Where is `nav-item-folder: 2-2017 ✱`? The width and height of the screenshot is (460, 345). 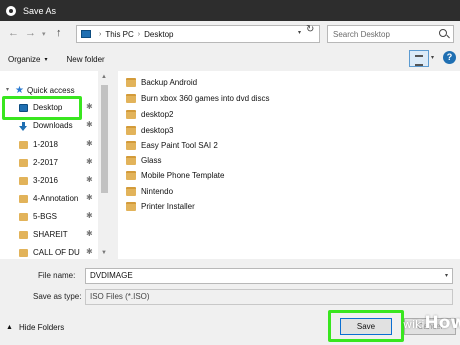 nav-item-folder: 2-2017 ✱ is located at coordinates (49, 163).